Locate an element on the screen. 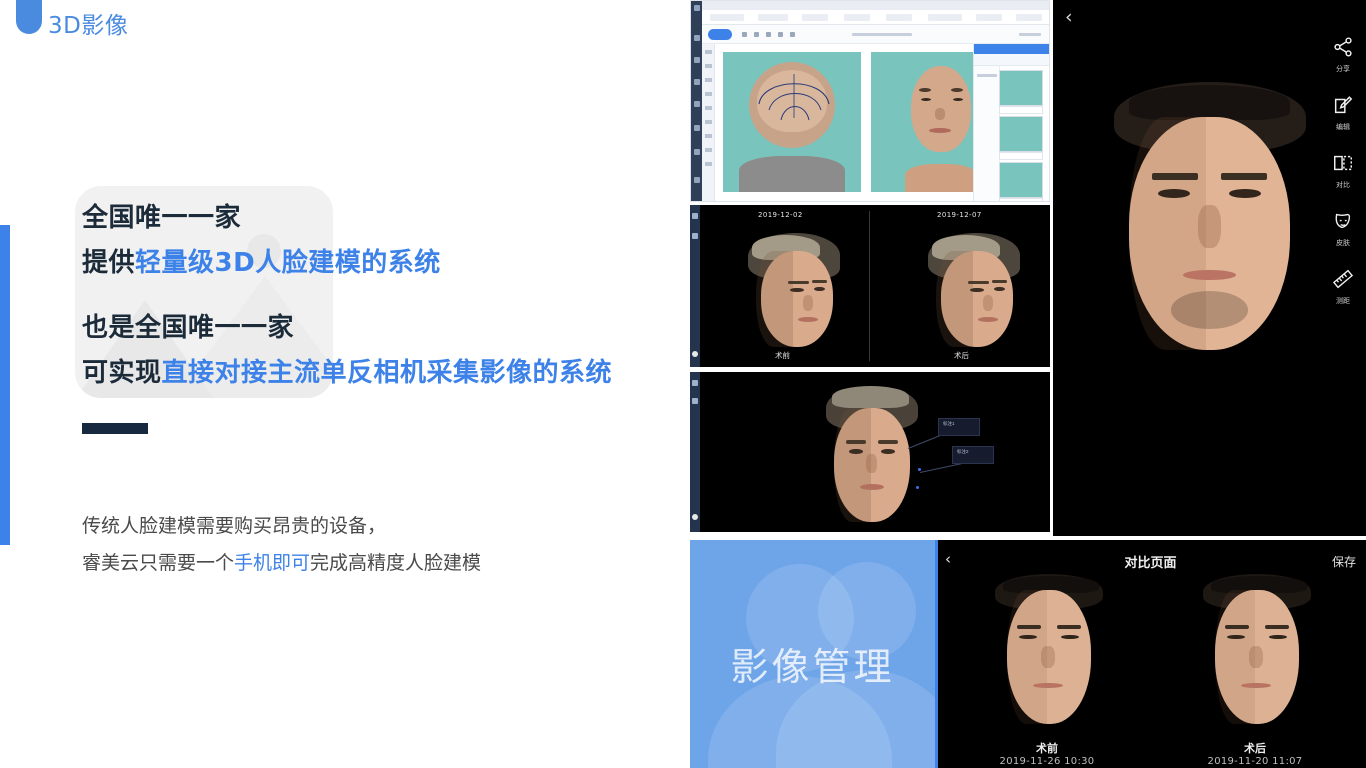 The width and height of the screenshot is (1366, 768). software-primary-button is located at coordinates (720, 34).